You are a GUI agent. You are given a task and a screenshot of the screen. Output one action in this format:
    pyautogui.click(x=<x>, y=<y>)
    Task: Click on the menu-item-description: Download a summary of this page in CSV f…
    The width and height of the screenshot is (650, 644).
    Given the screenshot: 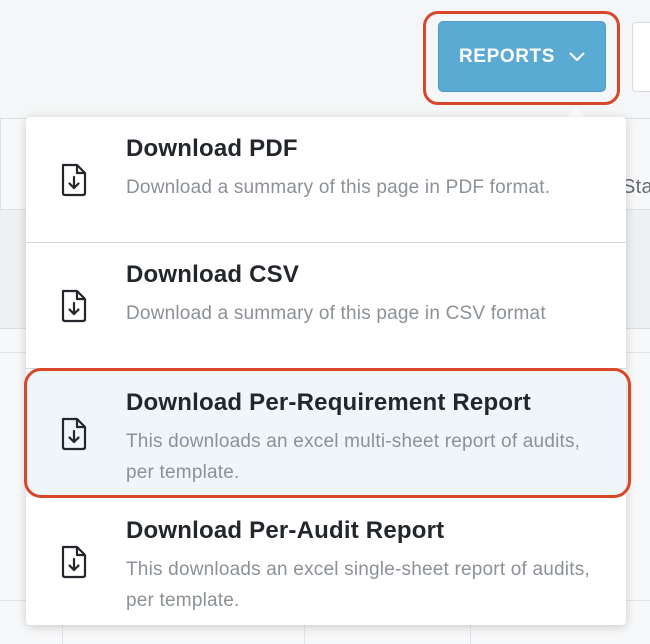 What is the action you would take?
    pyautogui.click(x=336, y=313)
    